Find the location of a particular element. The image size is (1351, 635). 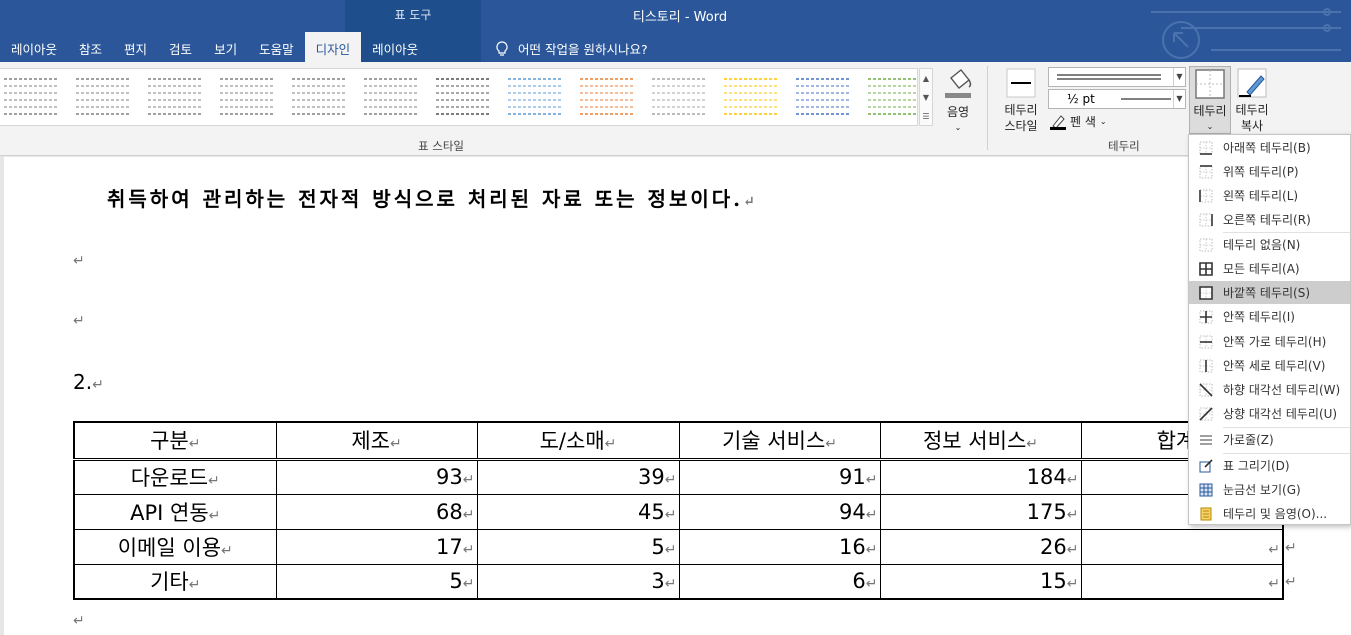

menu-item-draw-table: 표 그리기(D) is located at coordinates (1269, 465).